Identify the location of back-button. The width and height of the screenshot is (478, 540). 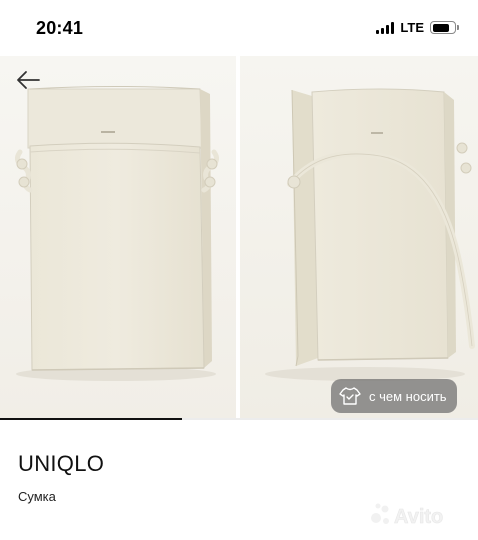
(28, 80).